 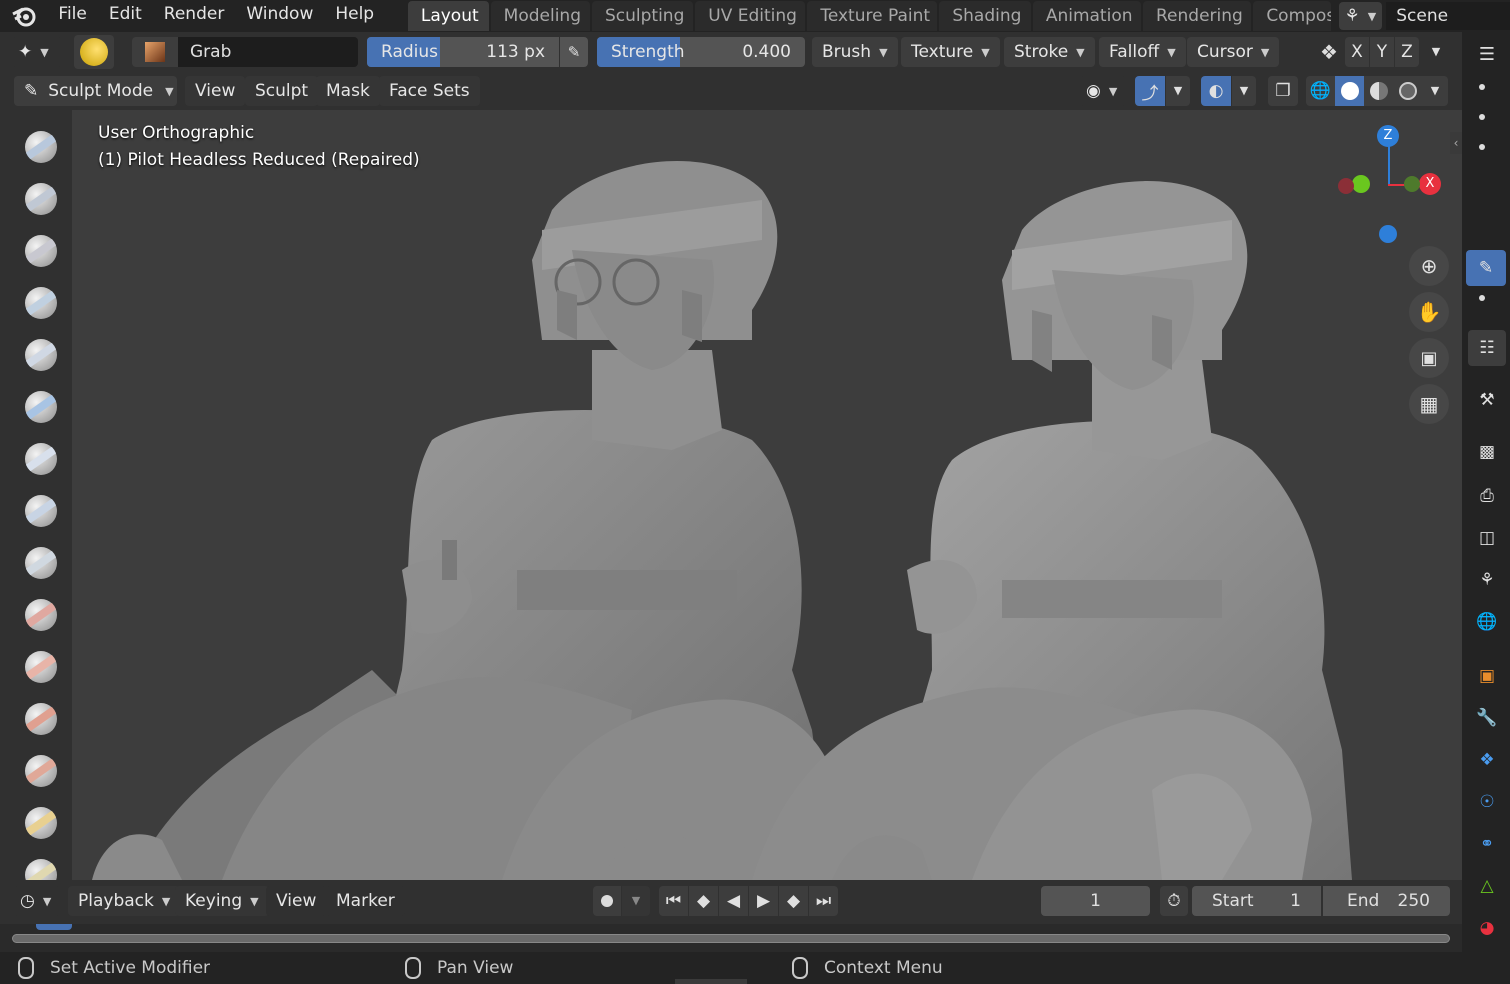 What do you see at coordinates (282, 91) in the screenshot?
I see `menu-sculpt: Sculpt` at bounding box center [282, 91].